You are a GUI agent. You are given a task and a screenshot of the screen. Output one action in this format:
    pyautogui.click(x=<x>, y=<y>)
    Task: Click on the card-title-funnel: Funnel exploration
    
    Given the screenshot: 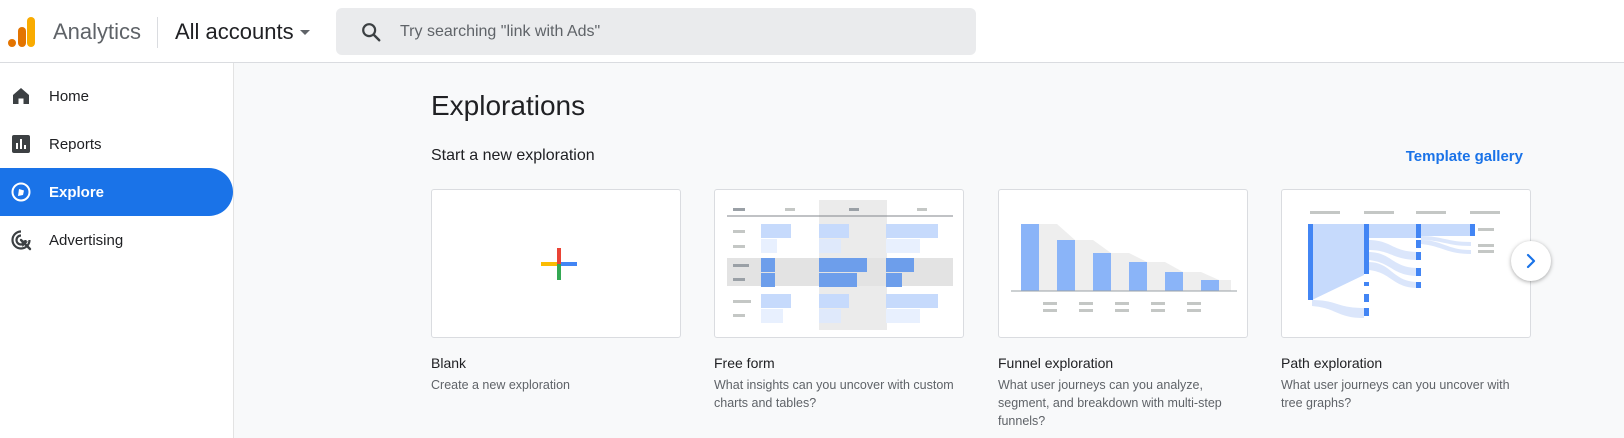 What is the action you would take?
    pyautogui.click(x=1056, y=363)
    